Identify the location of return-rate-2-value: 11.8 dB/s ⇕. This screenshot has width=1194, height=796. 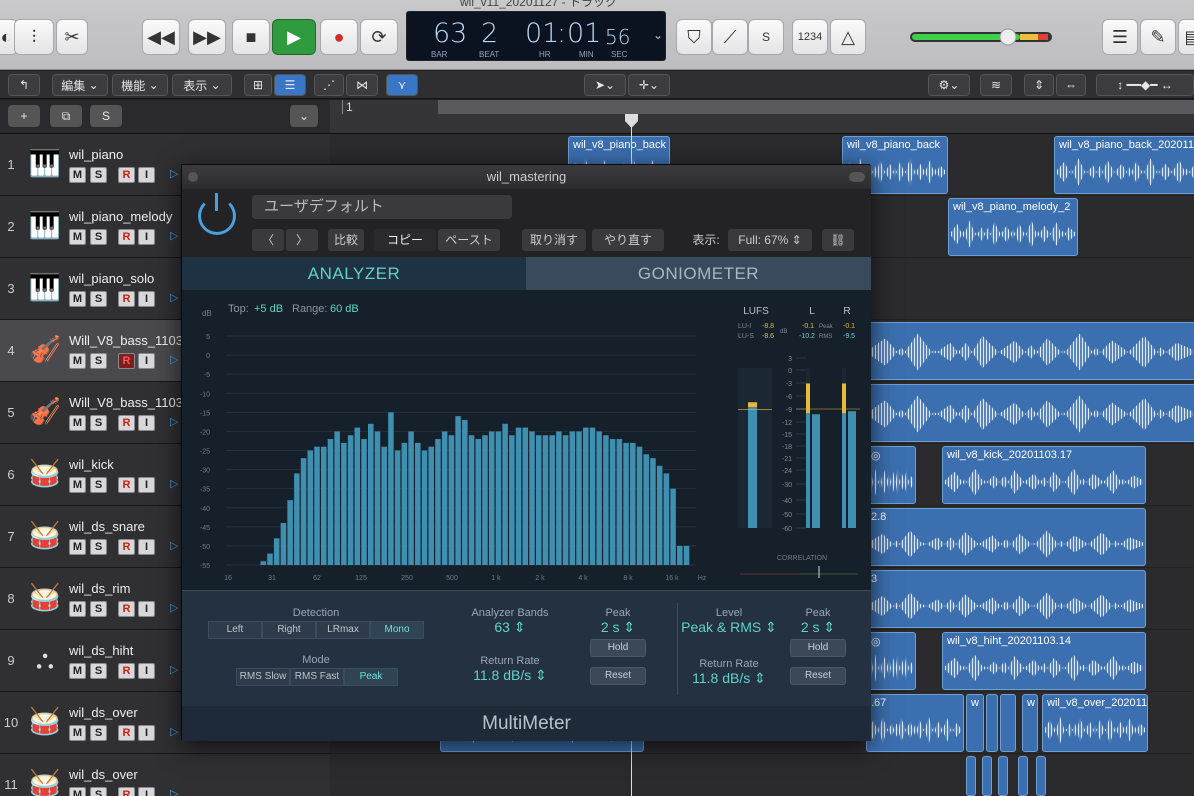
(729, 678).